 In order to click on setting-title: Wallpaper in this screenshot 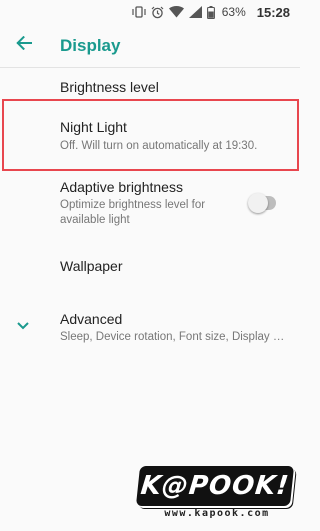, I will do `click(91, 266)`.